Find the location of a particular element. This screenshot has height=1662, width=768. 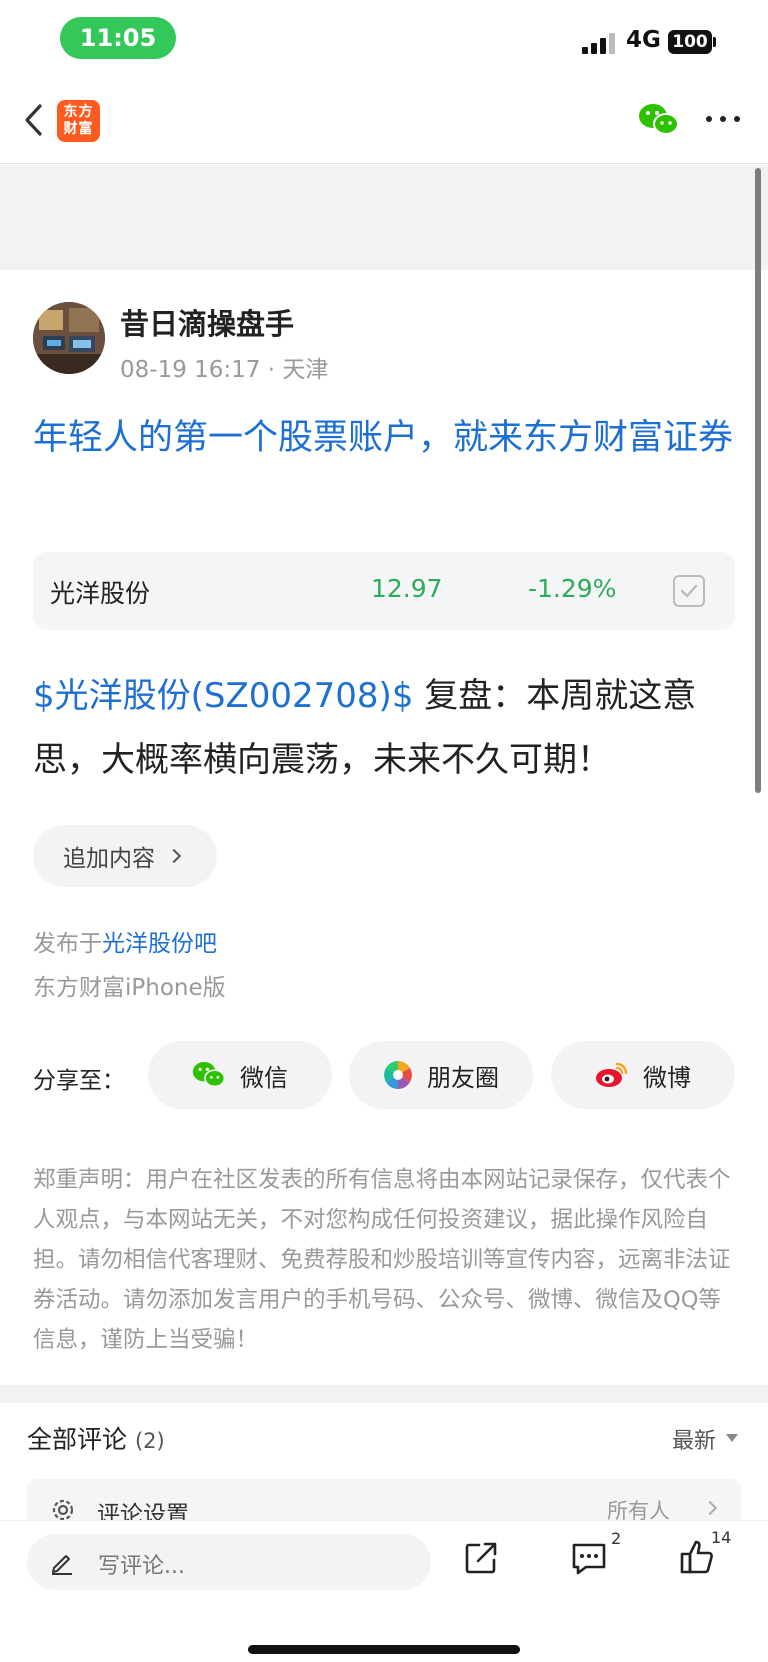

avatar-image is located at coordinates (69, 338).